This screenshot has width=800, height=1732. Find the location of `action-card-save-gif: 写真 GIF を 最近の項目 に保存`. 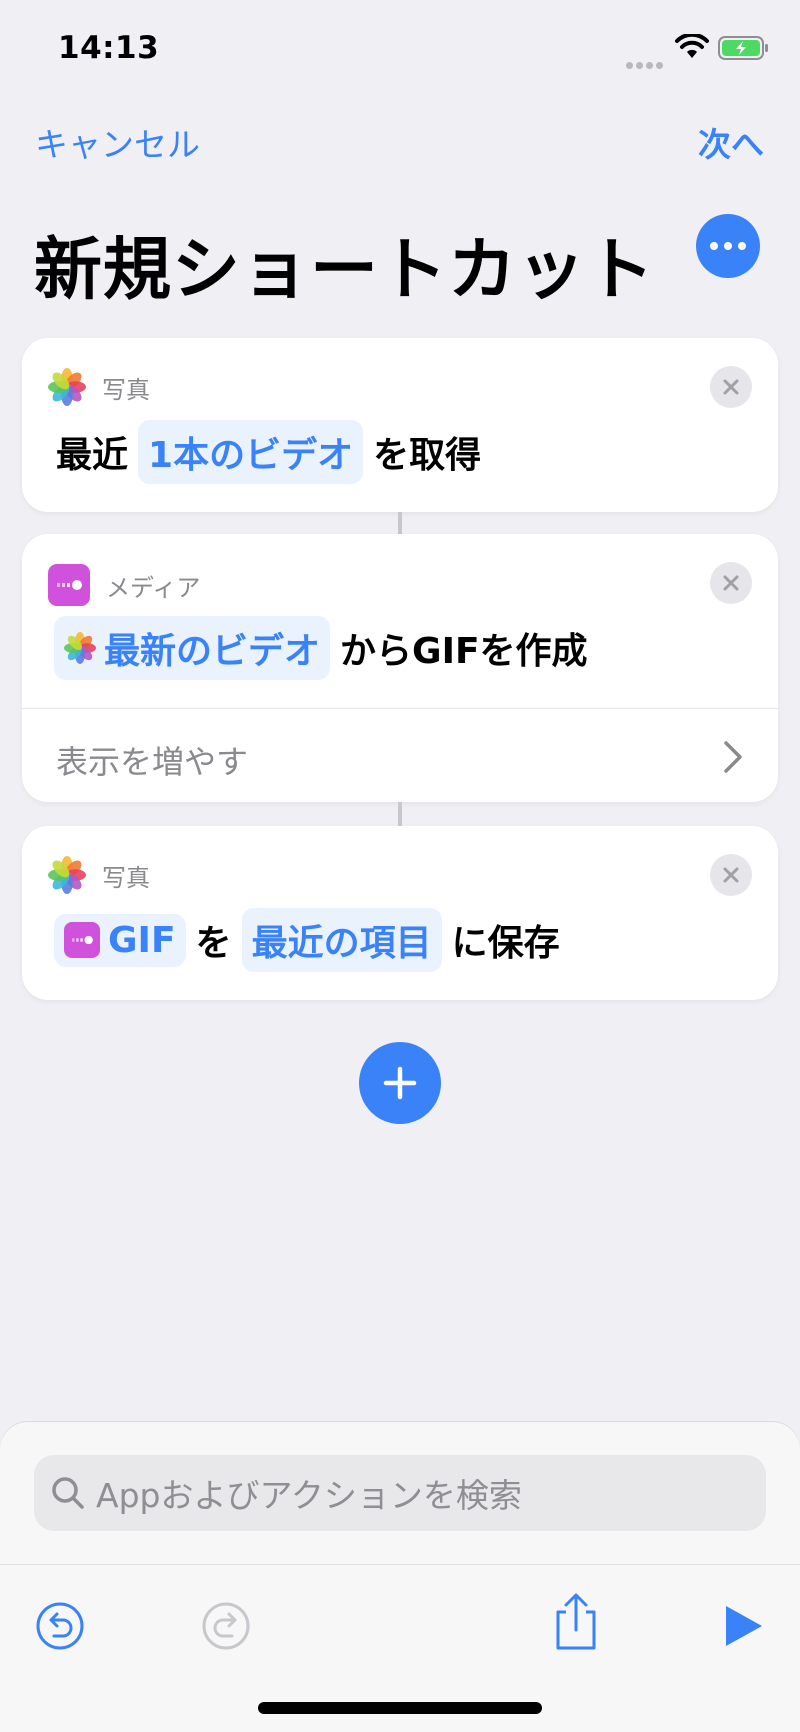

action-card-save-gif: 写真 GIF を 最近の項目 に保存 is located at coordinates (400, 913).